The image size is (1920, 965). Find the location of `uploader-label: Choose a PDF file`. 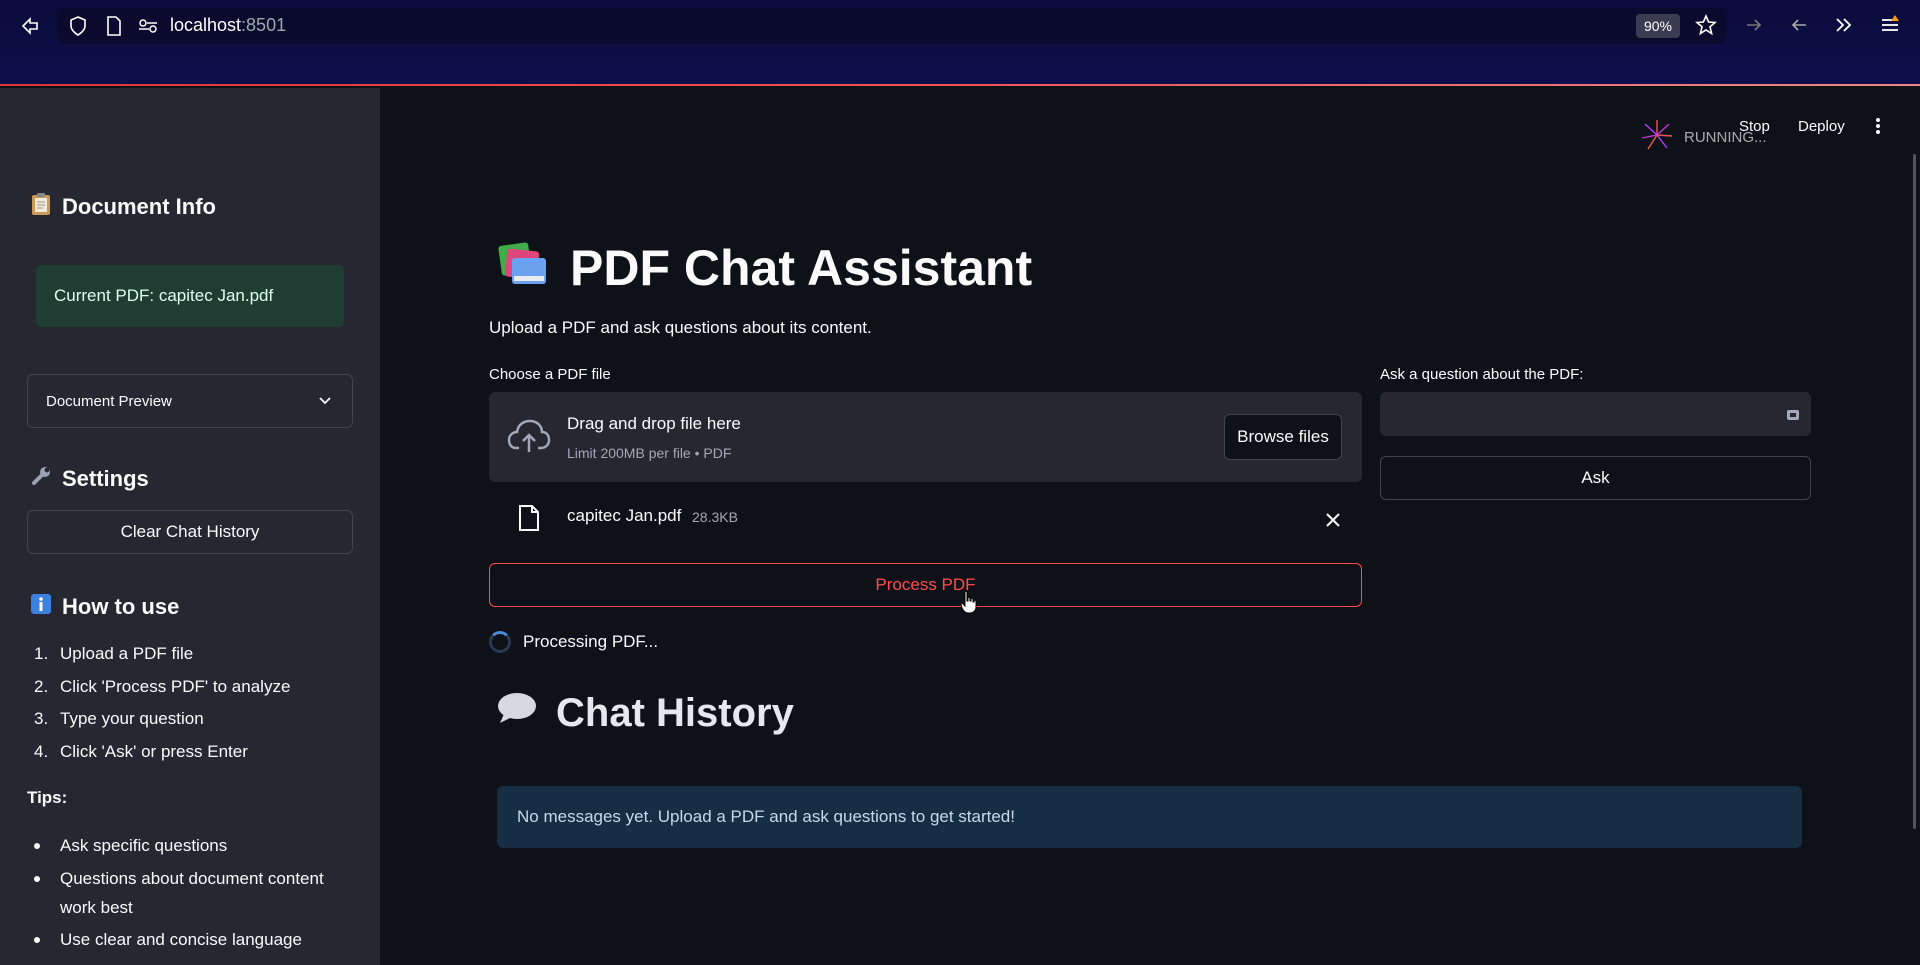

uploader-label: Choose a PDF file is located at coordinates (550, 374).